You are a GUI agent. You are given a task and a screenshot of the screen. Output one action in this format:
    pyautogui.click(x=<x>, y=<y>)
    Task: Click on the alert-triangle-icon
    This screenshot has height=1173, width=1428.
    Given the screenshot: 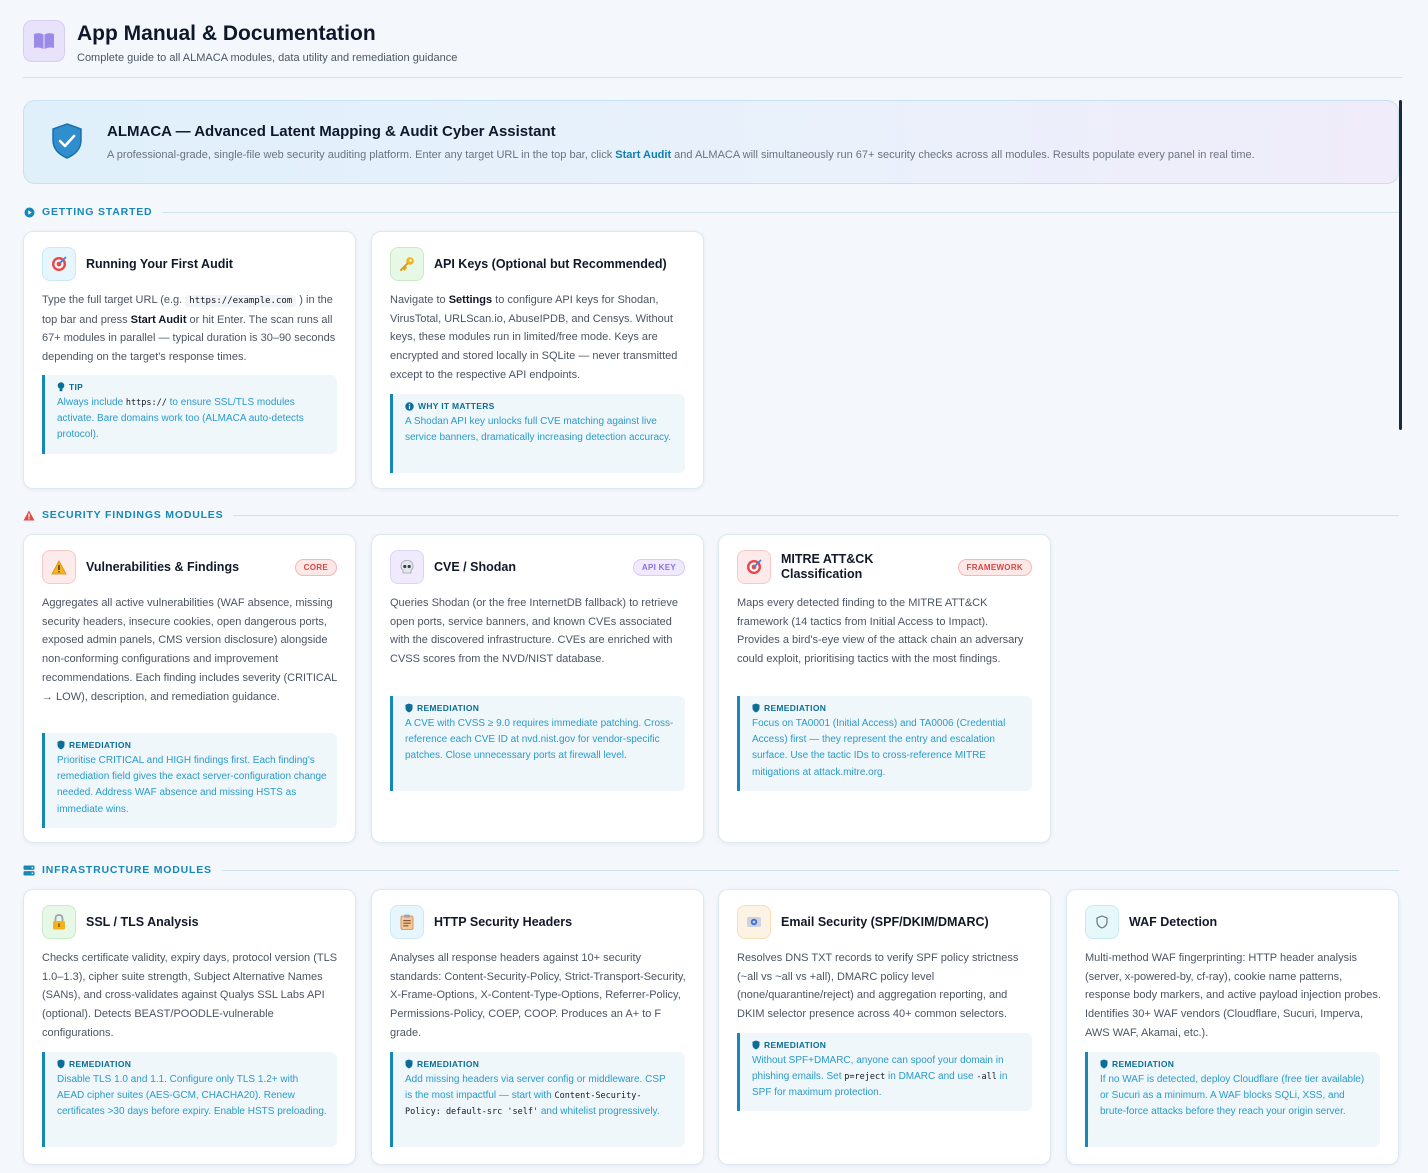 What is the action you would take?
    pyautogui.click(x=59, y=567)
    